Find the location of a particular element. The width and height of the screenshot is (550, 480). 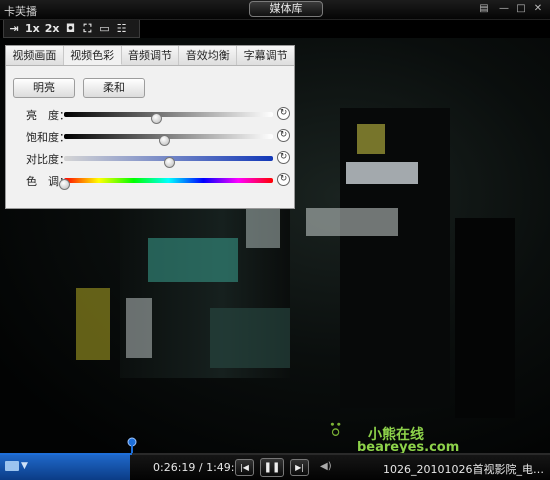

video-lantern-sign is located at coordinates (139, 328).